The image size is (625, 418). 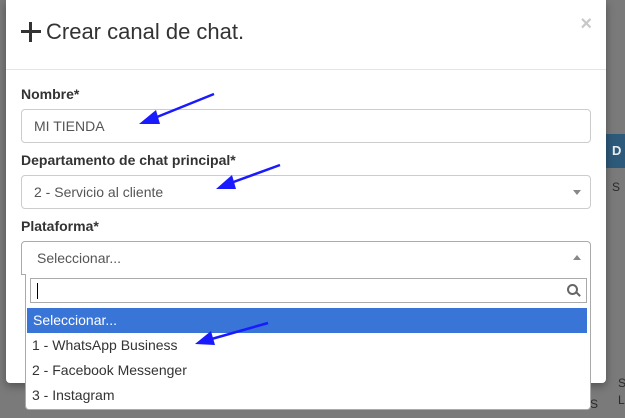 What do you see at coordinates (586, 24) in the screenshot?
I see `close-icon: ×` at bounding box center [586, 24].